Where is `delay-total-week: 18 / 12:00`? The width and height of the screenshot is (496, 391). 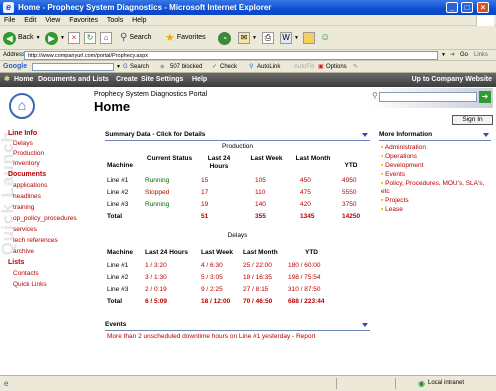 delay-total-week: 18 / 12:00 is located at coordinates (215, 301).